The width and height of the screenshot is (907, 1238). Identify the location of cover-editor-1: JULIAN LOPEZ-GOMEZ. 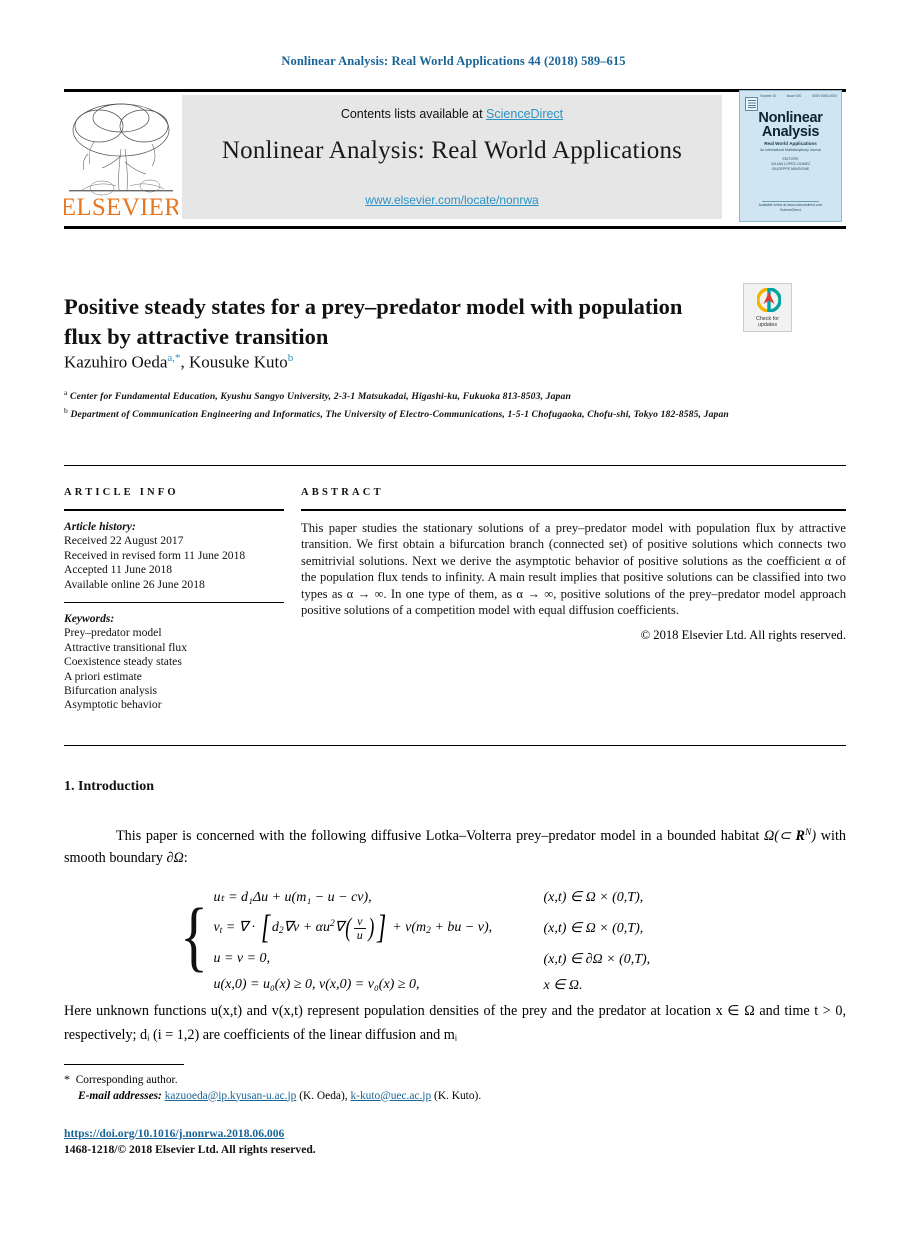
(790, 164).